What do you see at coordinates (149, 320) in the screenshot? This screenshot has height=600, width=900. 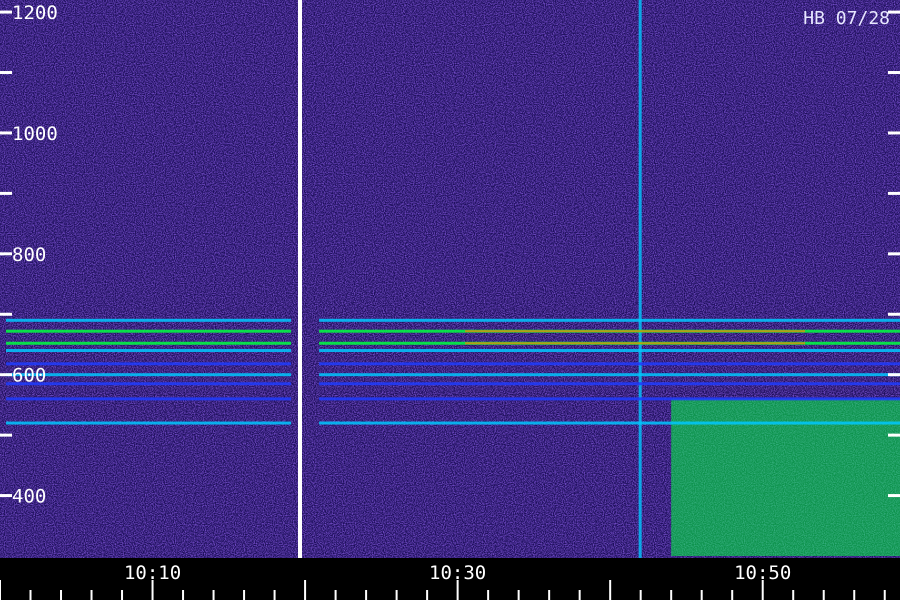 I see `band-0-left` at bounding box center [149, 320].